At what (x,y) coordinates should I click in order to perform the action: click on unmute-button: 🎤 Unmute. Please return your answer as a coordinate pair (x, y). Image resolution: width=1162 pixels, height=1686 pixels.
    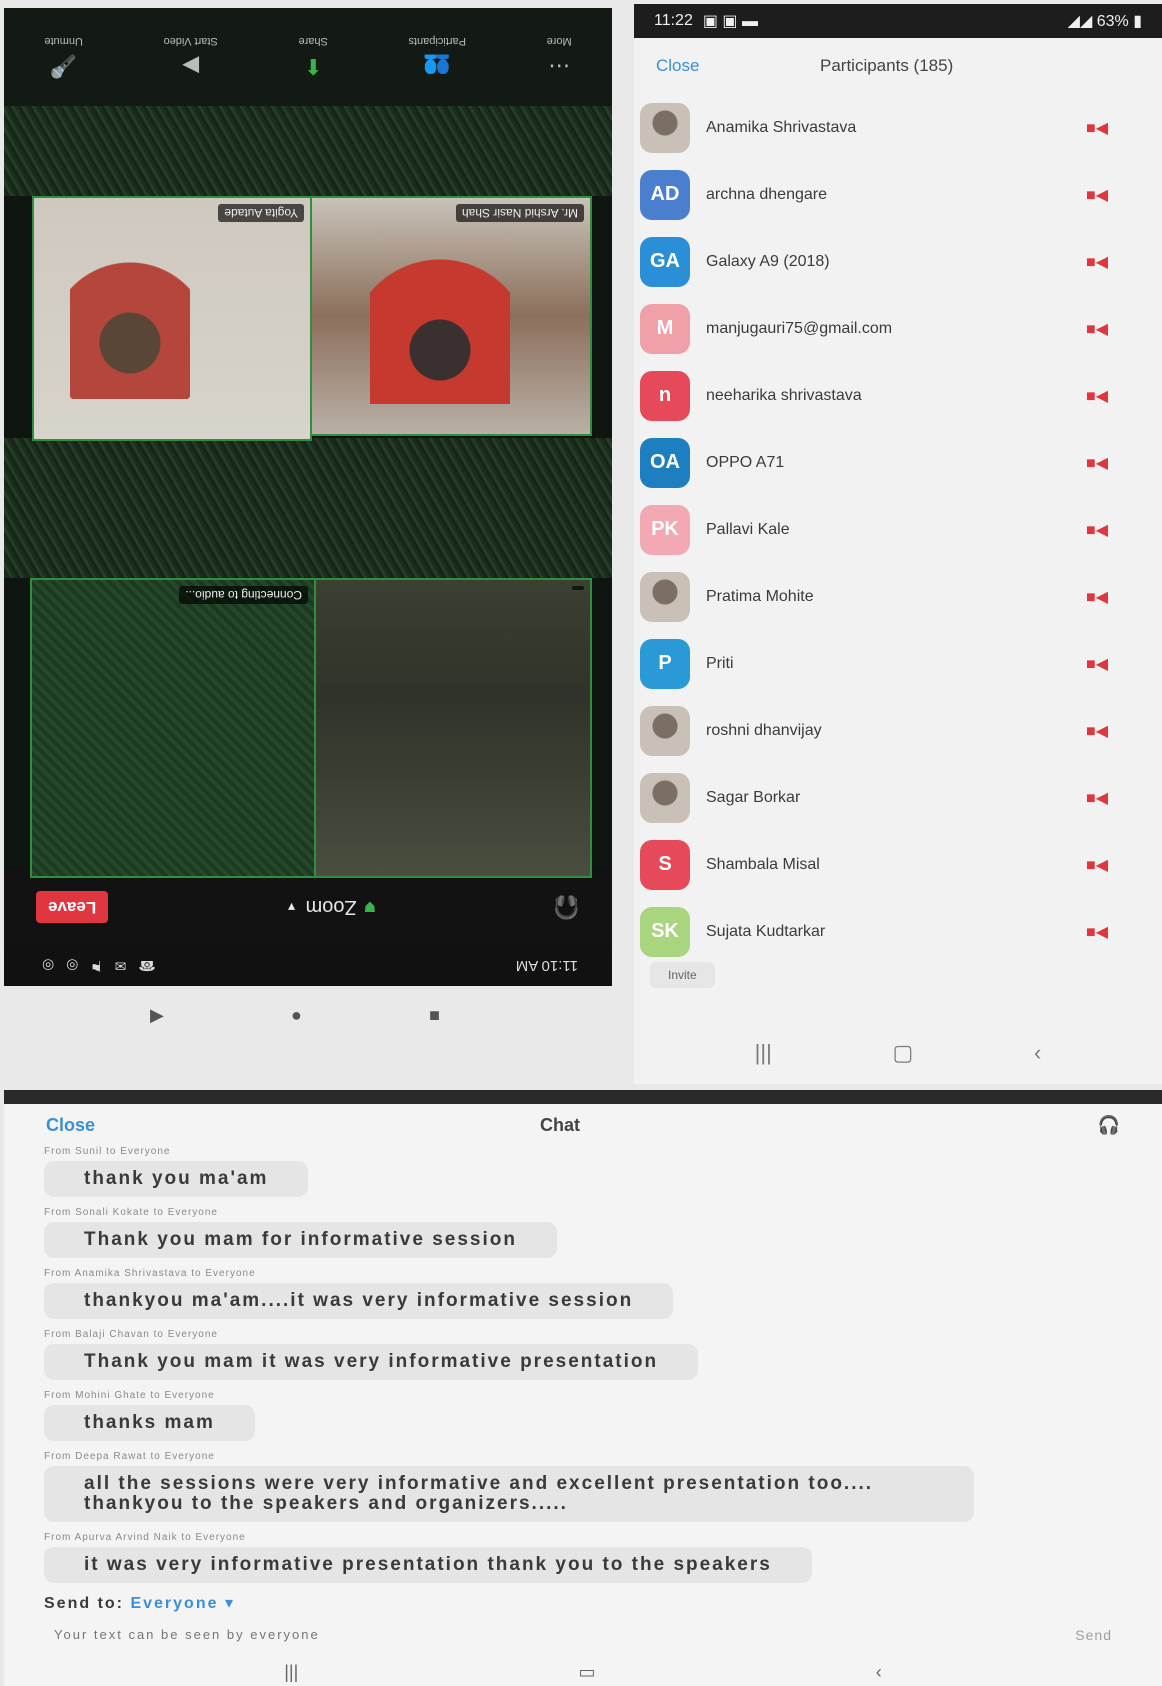
    Looking at the image, I should click on (63, 57).